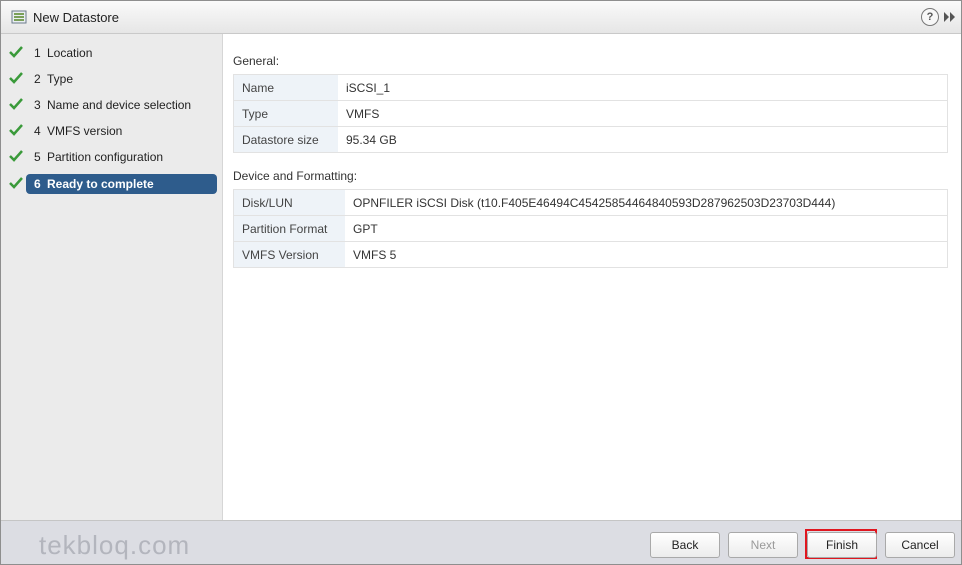 This screenshot has width=962, height=565. What do you see at coordinates (481, 542) in the screenshot?
I see `button-bar: tekbloq.com Back Next Finish Cancel` at bounding box center [481, 542].